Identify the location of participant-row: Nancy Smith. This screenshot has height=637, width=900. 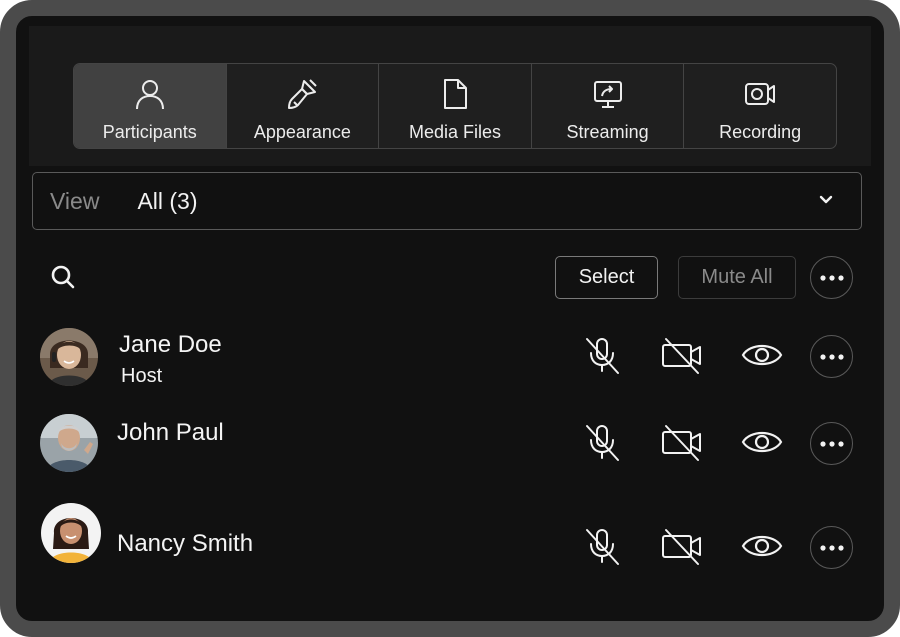
(450, 536).